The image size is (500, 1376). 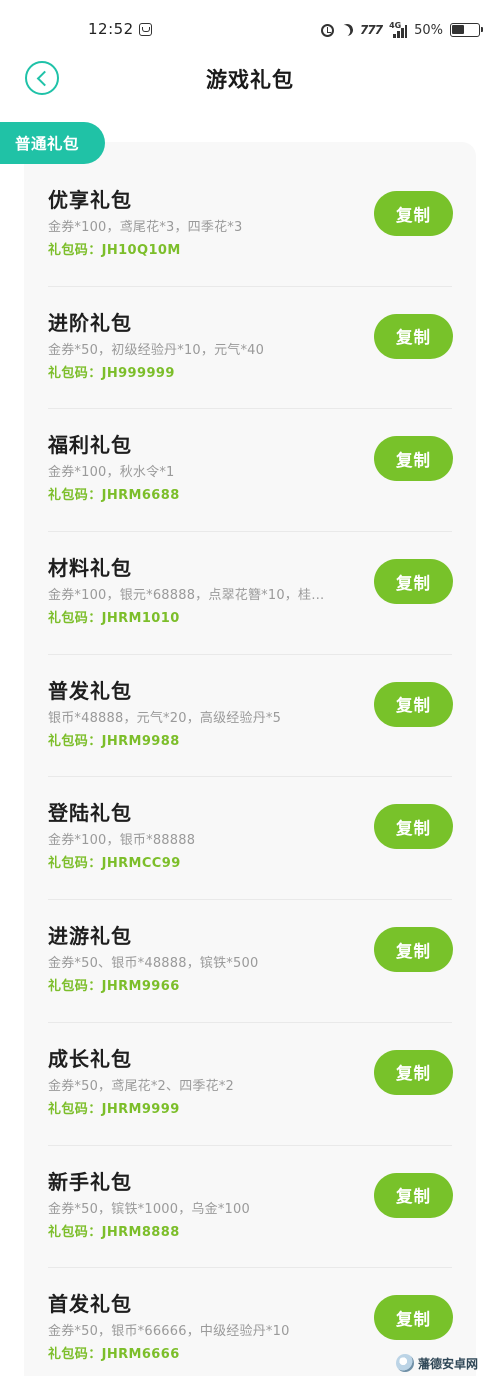 I want to click on signal-icon: 4G, so click(x=398, y=29).